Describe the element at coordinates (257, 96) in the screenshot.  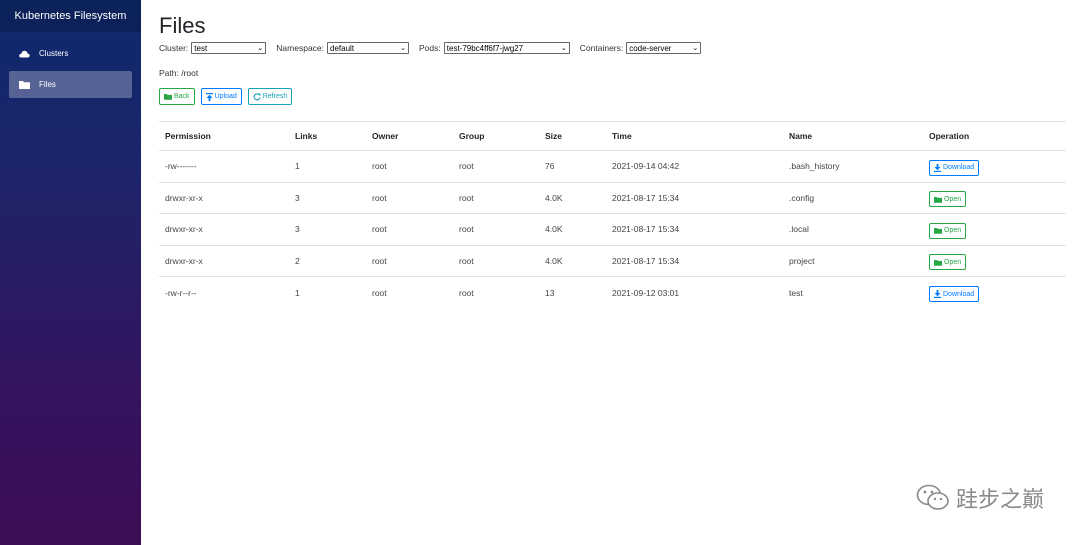
I see `refresh-icon` at that location.